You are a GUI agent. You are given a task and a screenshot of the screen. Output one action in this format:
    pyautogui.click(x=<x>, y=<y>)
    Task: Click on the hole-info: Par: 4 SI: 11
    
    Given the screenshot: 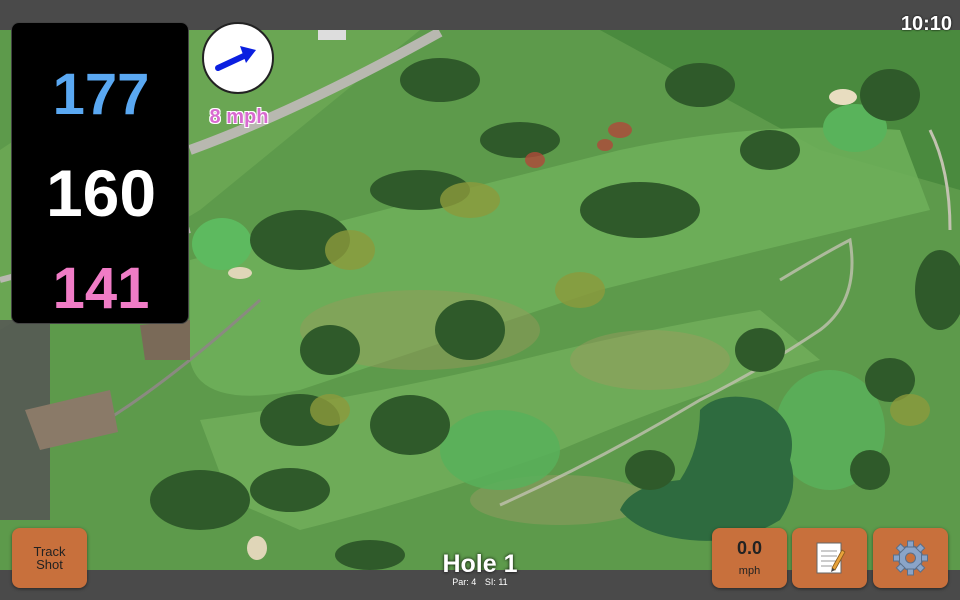 What is the action you would take?
    pyautogui.click(x=480, y=582)
    